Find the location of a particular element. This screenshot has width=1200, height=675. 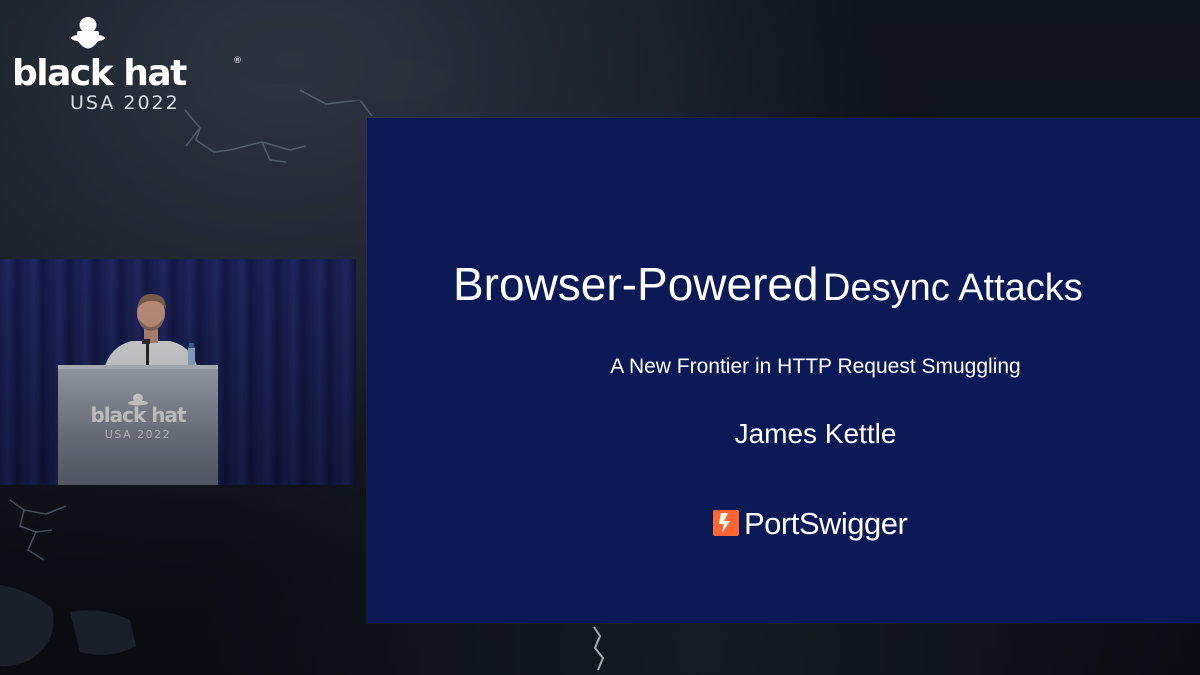

lightning-bolt-icon is located at coordinates (726, 523).